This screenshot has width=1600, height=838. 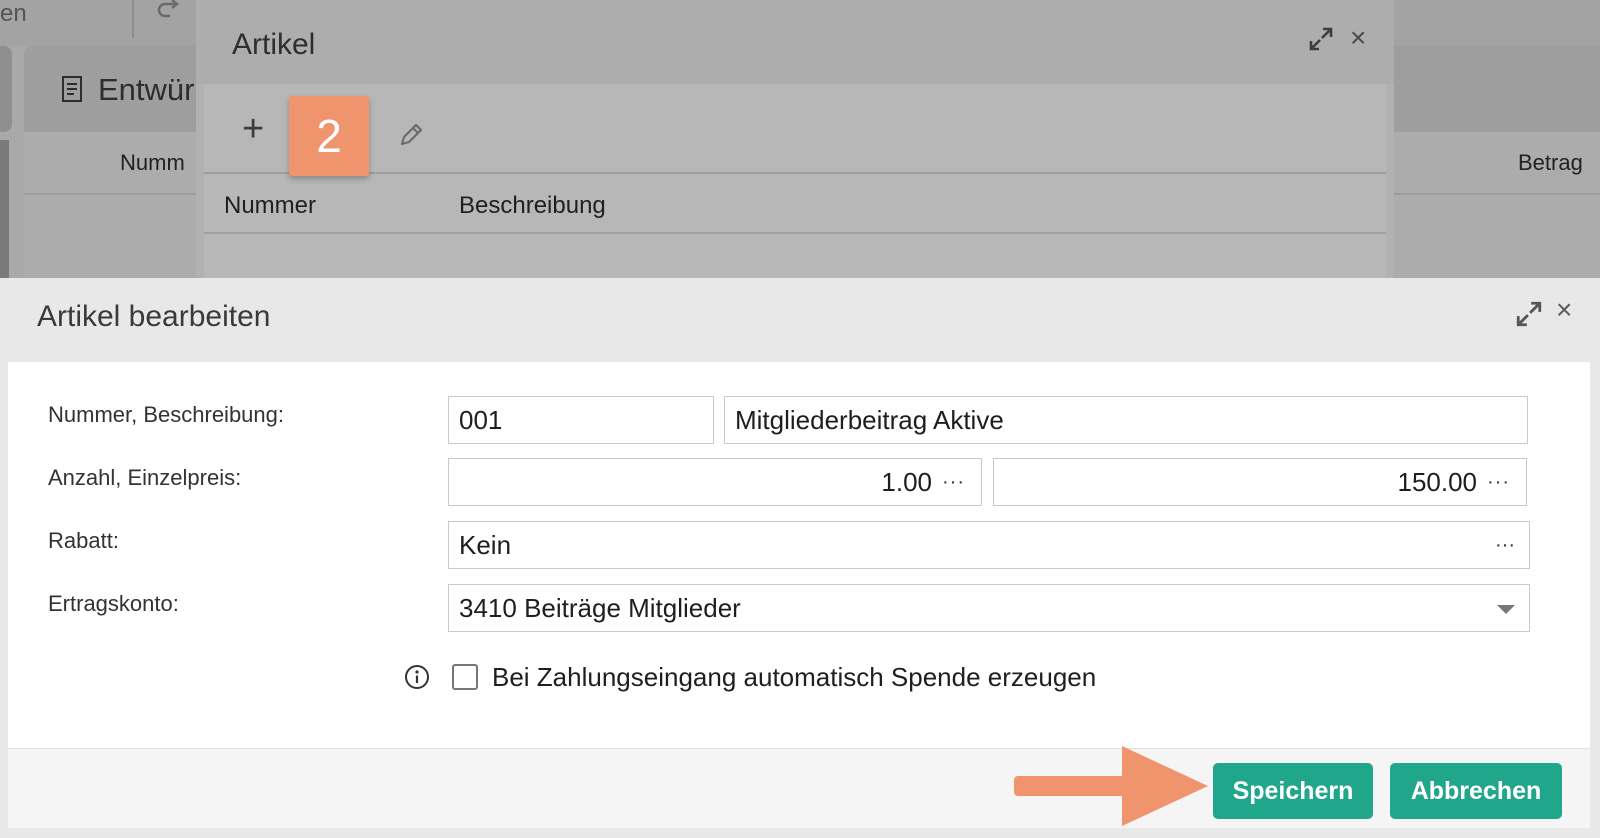 What do you see at coordinates (989, 545) in the screenshot?
I see `rabatt-input: Kein ···` at bounding box center [989, 545].